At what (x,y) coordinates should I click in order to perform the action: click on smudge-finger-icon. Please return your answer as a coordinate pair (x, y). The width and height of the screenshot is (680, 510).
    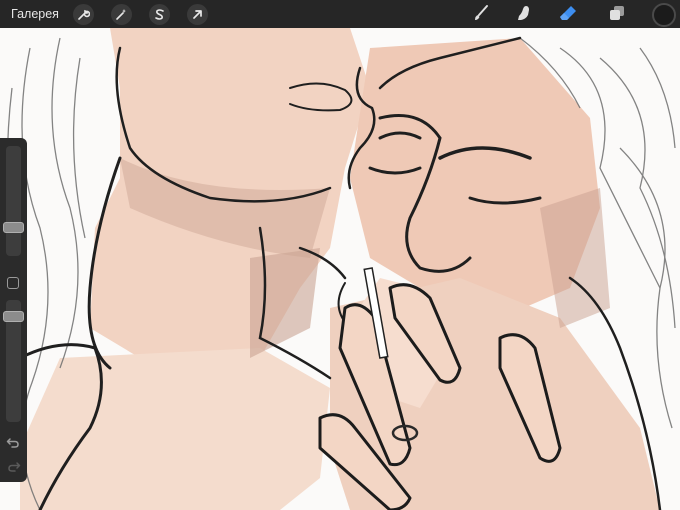
    Looking at the image, I should click on (524, 15).